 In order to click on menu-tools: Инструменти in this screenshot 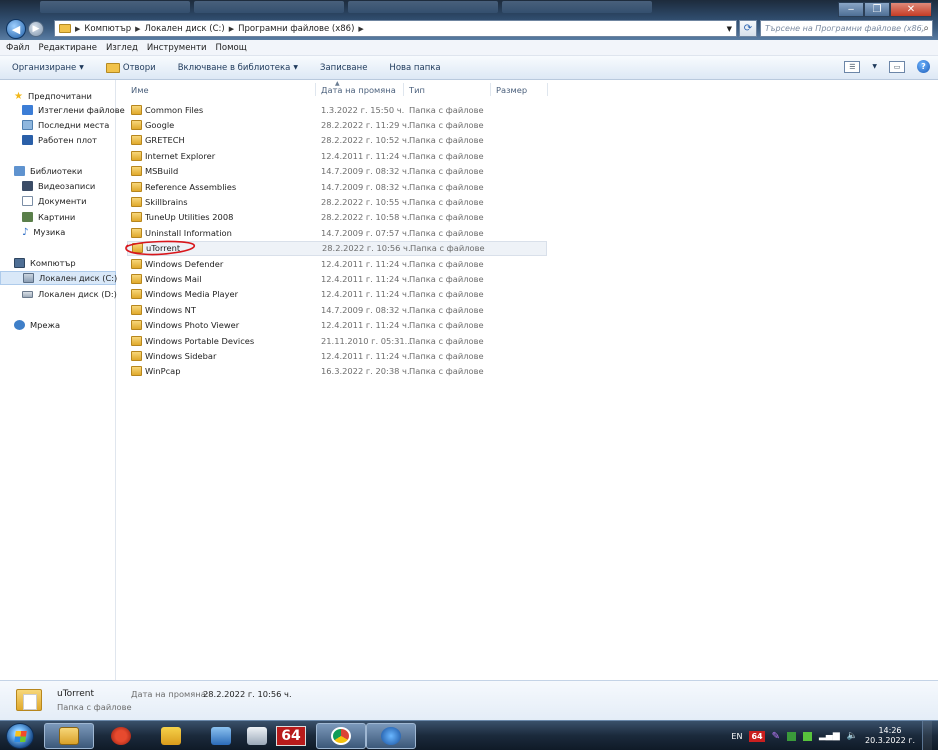, I will do `click(177, 48)`.